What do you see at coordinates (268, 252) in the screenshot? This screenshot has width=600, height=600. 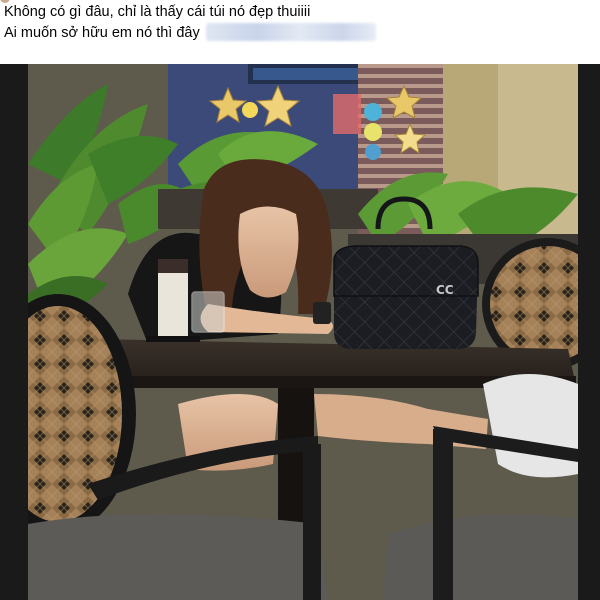 I see `face` at bounding box center [268, 252].